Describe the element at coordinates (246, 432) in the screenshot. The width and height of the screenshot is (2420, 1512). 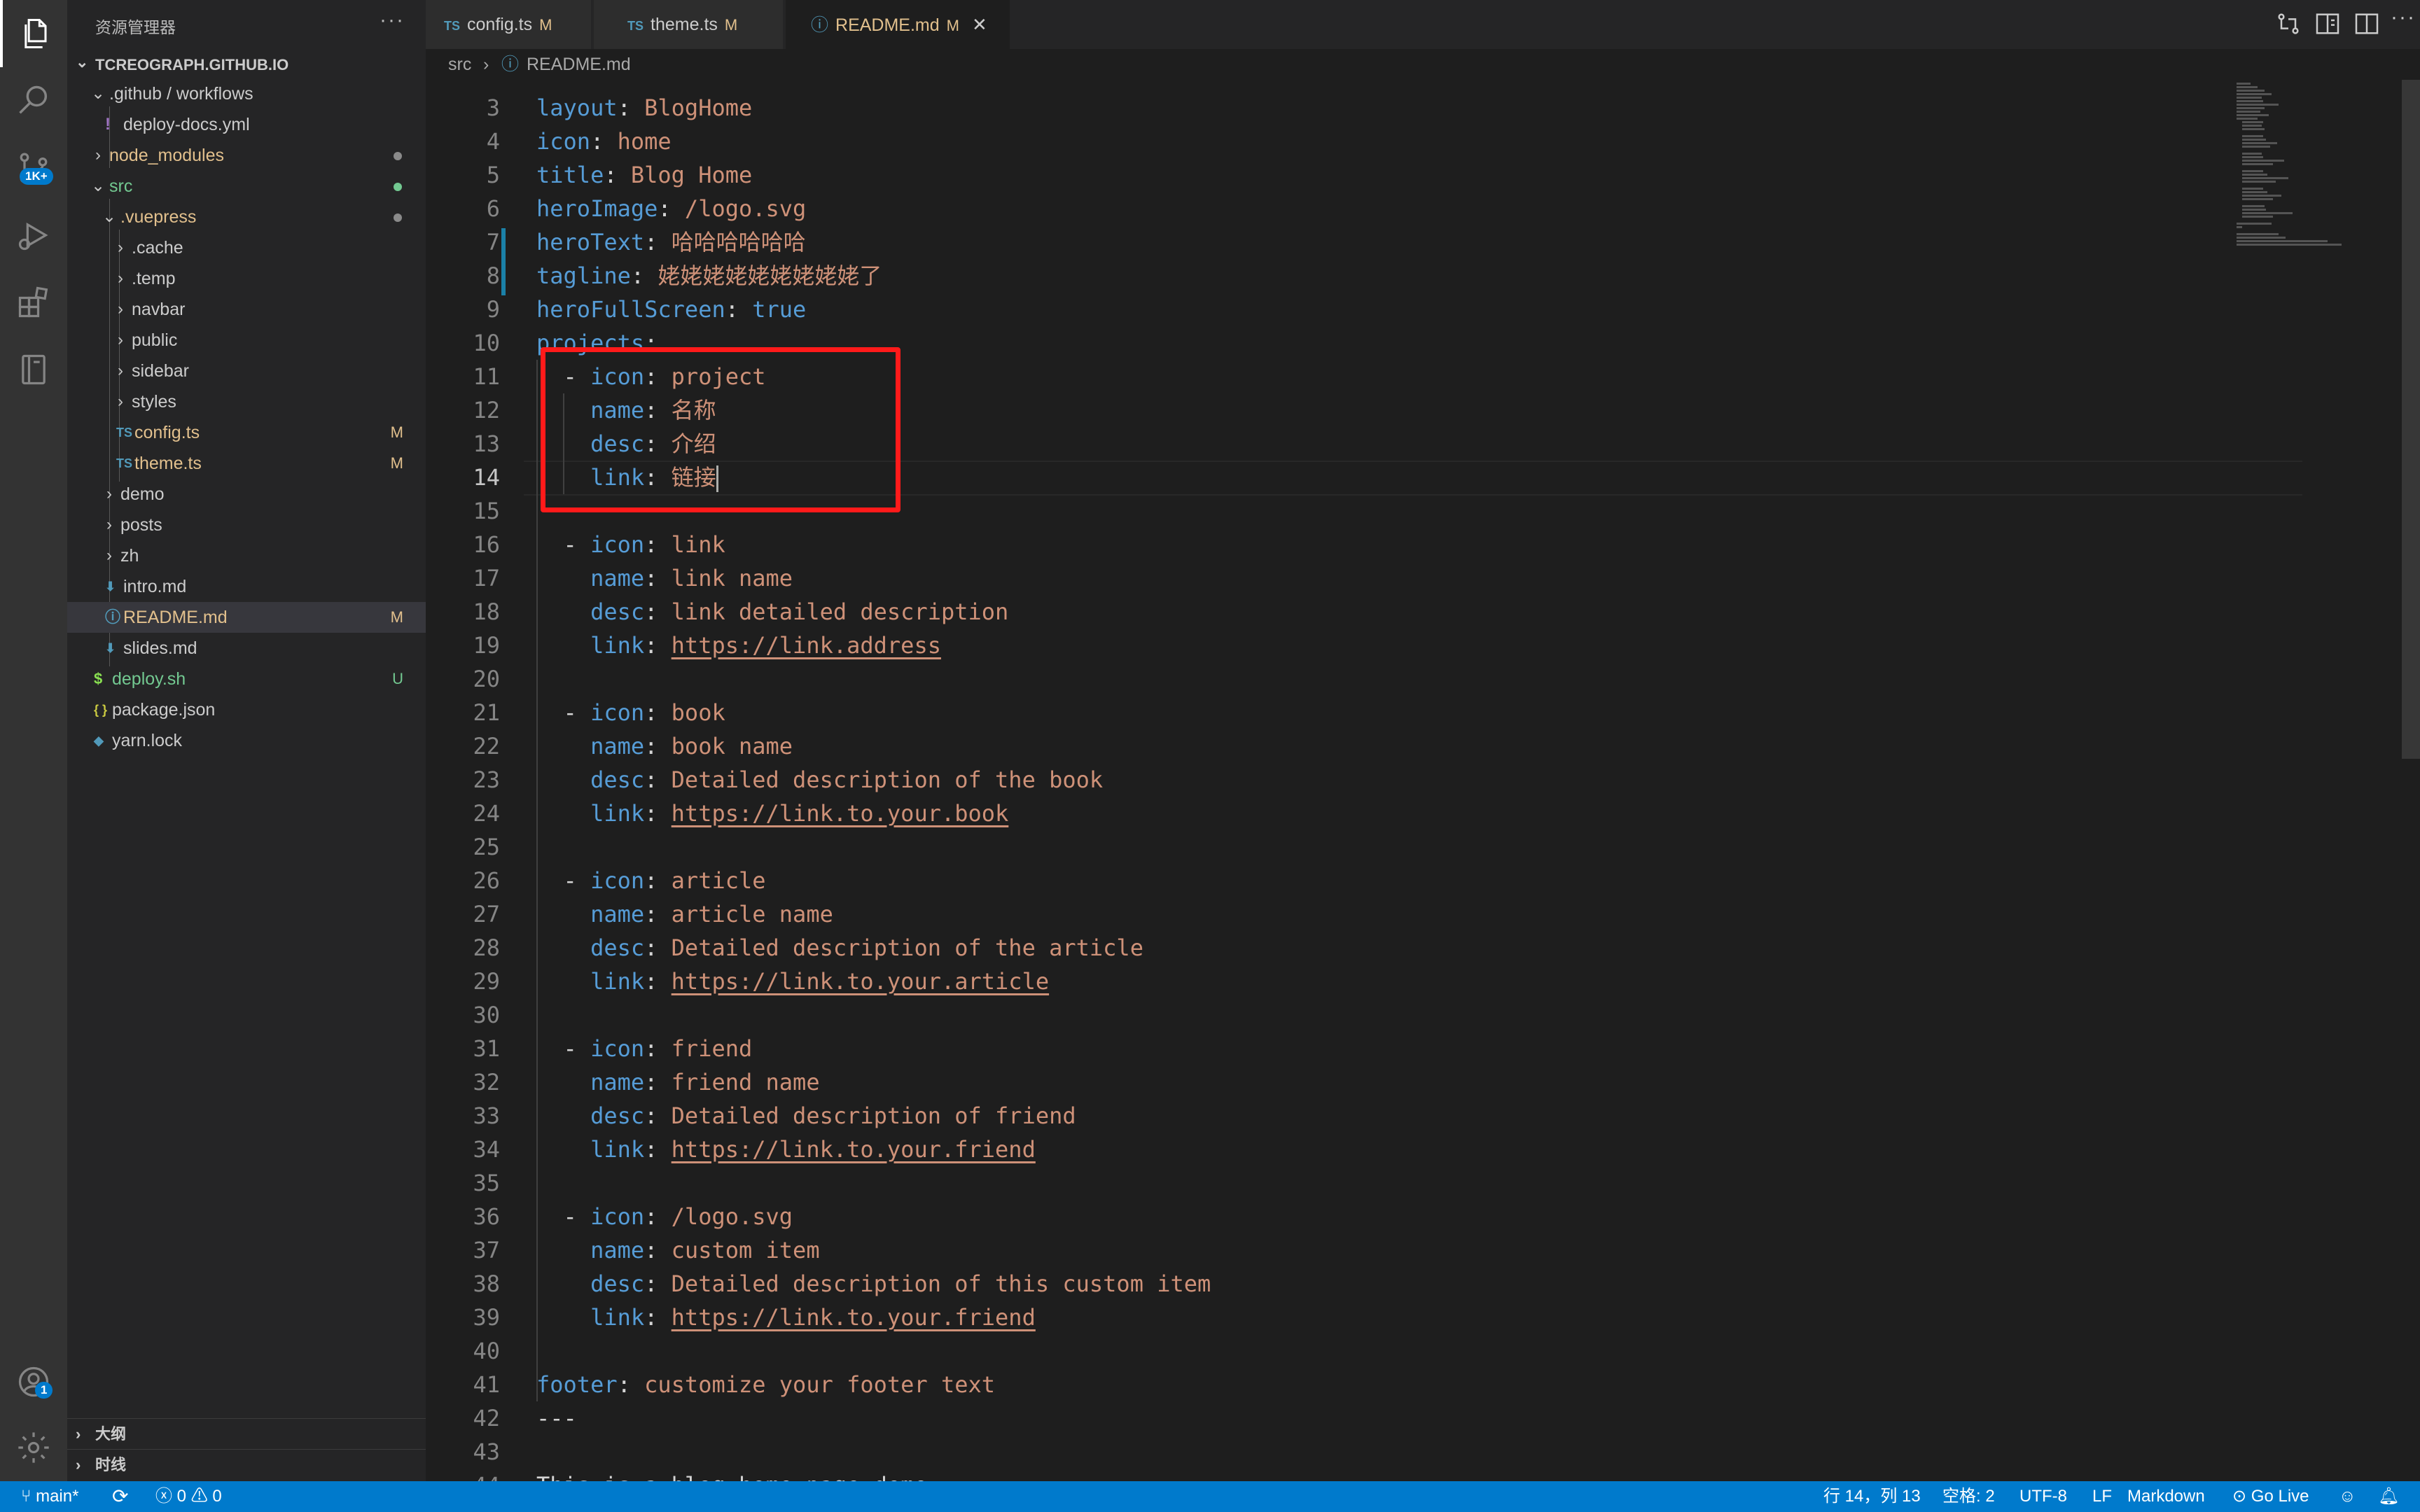
I see `tree-item: TS config.ts M` at that location.